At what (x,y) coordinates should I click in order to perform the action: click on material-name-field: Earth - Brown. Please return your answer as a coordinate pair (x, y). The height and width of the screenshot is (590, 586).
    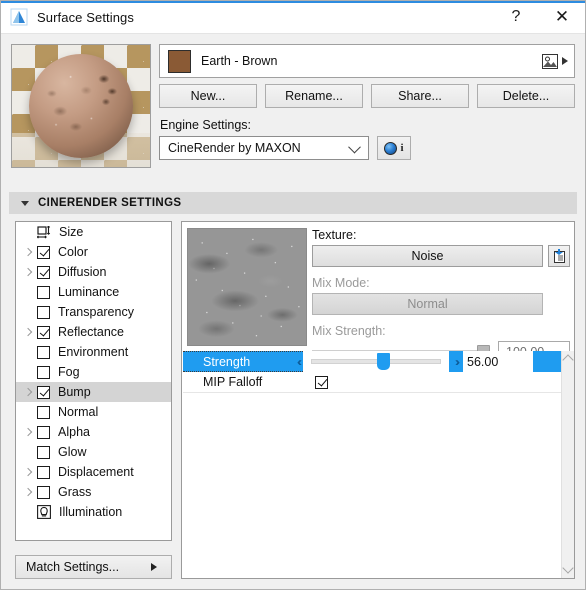
    Looking at the image, I should click on (367, 61).